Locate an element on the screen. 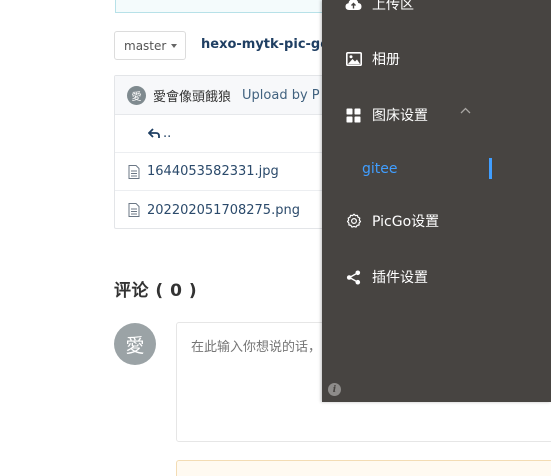 This screenshot has height=476, width=551. menu-item-label: 上传区 is located at coordinates (393, 6).